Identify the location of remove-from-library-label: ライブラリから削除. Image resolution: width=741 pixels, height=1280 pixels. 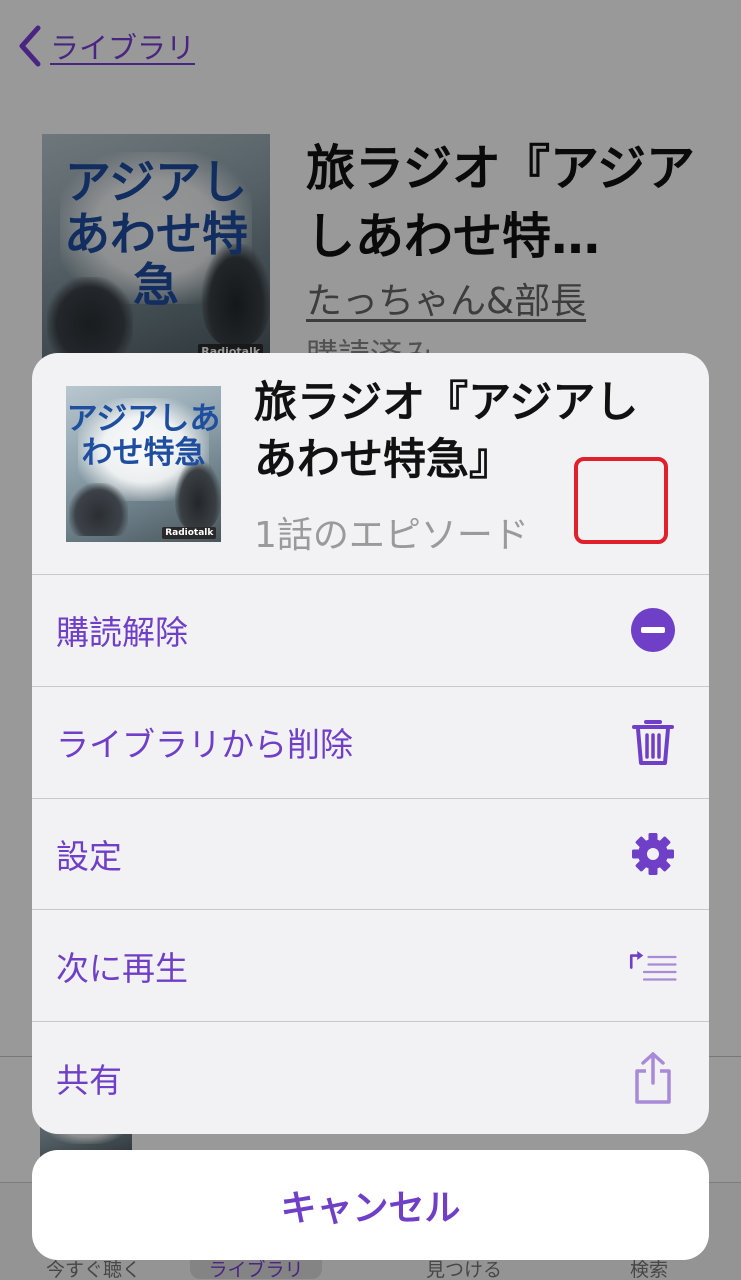
(204, 745).